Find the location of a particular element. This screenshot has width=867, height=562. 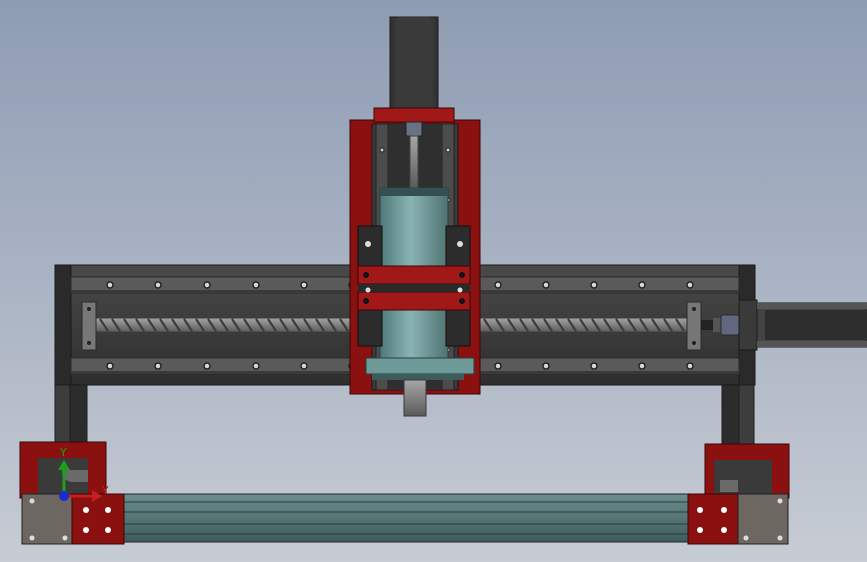

left-gantry-leg is located at coordinates (71, 412).